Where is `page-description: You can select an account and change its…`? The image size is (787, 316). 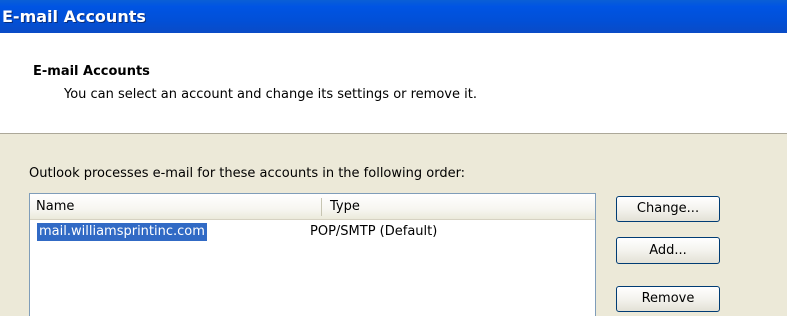
page-description: You can select an account and change its… is located at coordinates (270, 94).